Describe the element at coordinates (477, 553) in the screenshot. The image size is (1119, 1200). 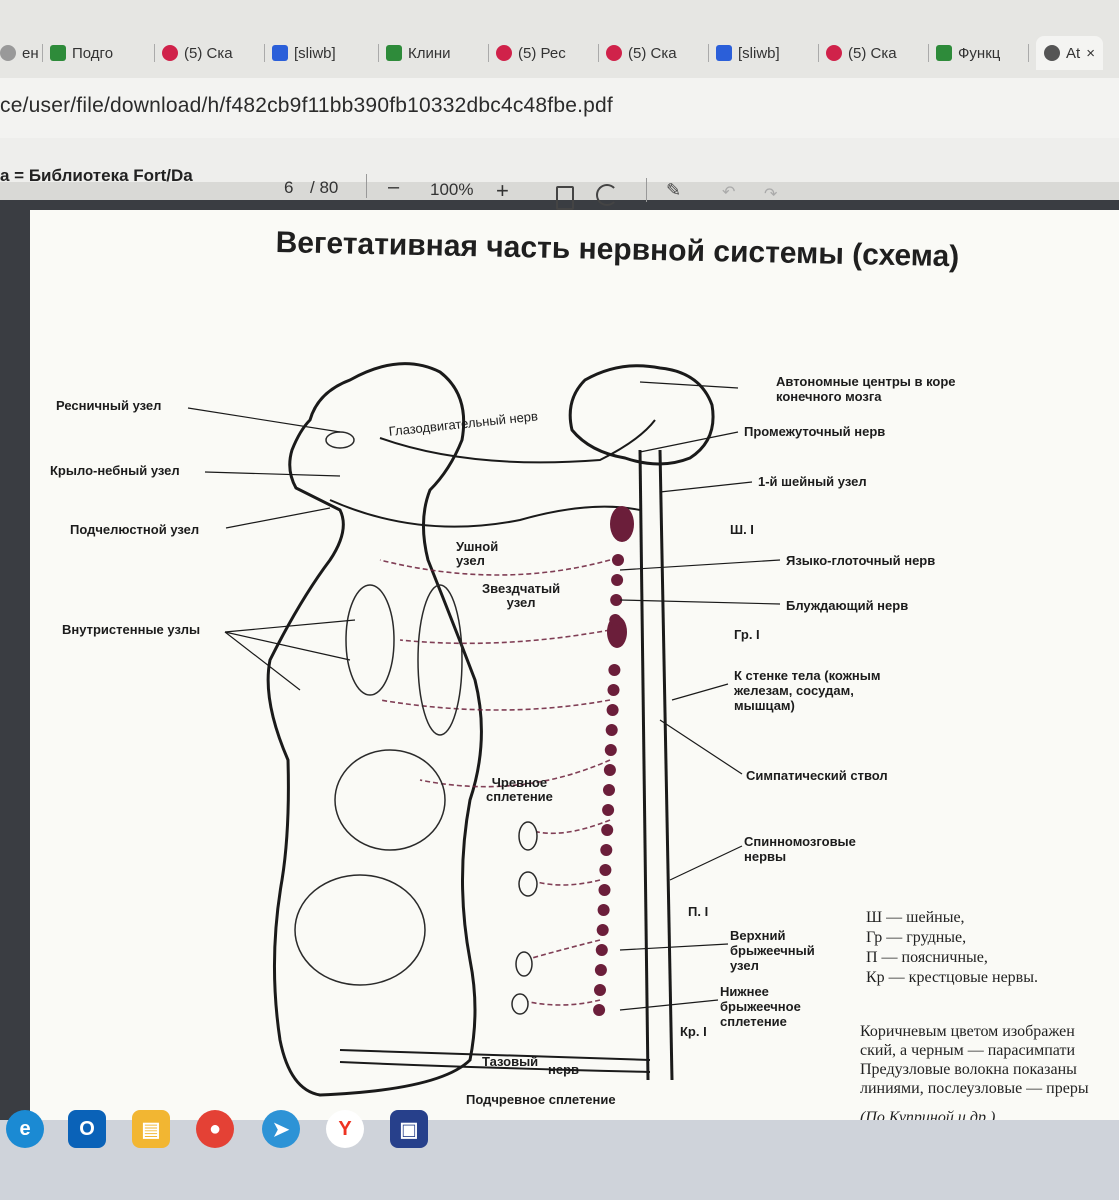
I see `label-otic-ganglion: Ушной узел` at that location.